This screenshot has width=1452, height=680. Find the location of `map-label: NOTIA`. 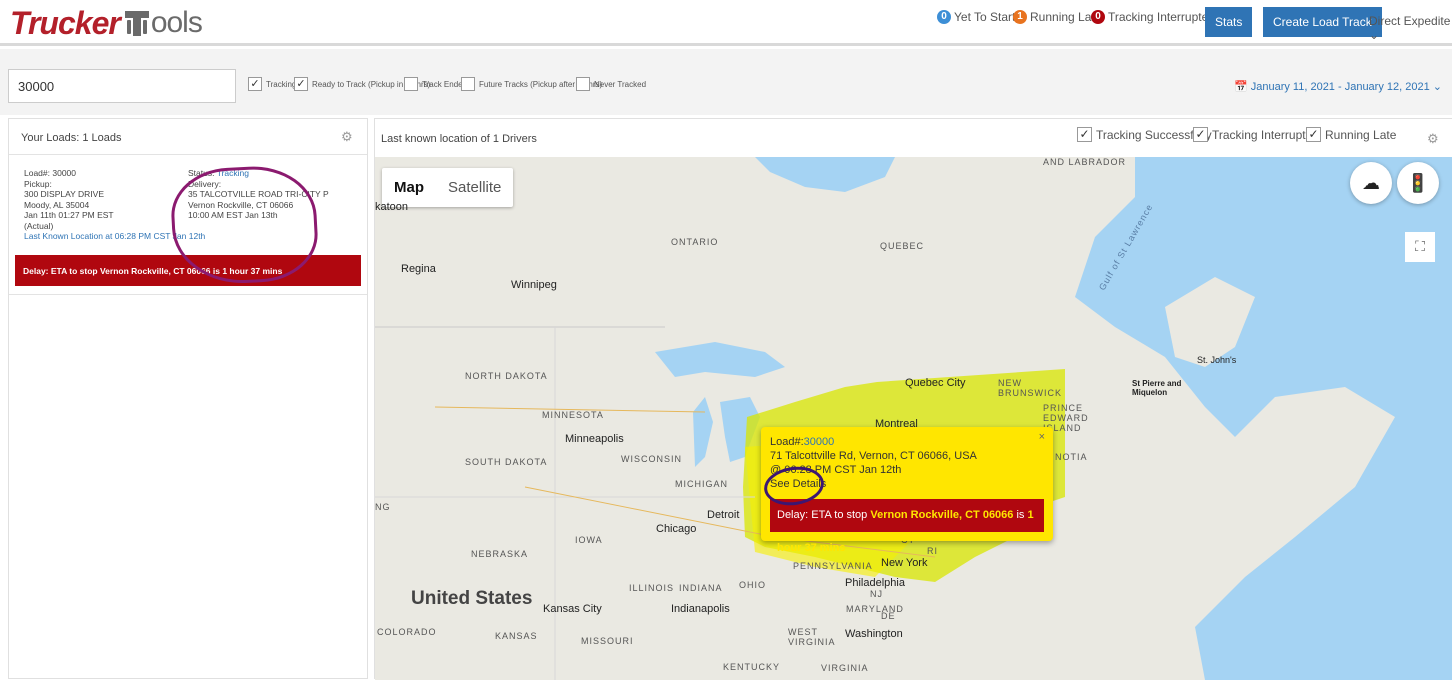

map-label: NOTIA is located at coordinates (1071, 457).